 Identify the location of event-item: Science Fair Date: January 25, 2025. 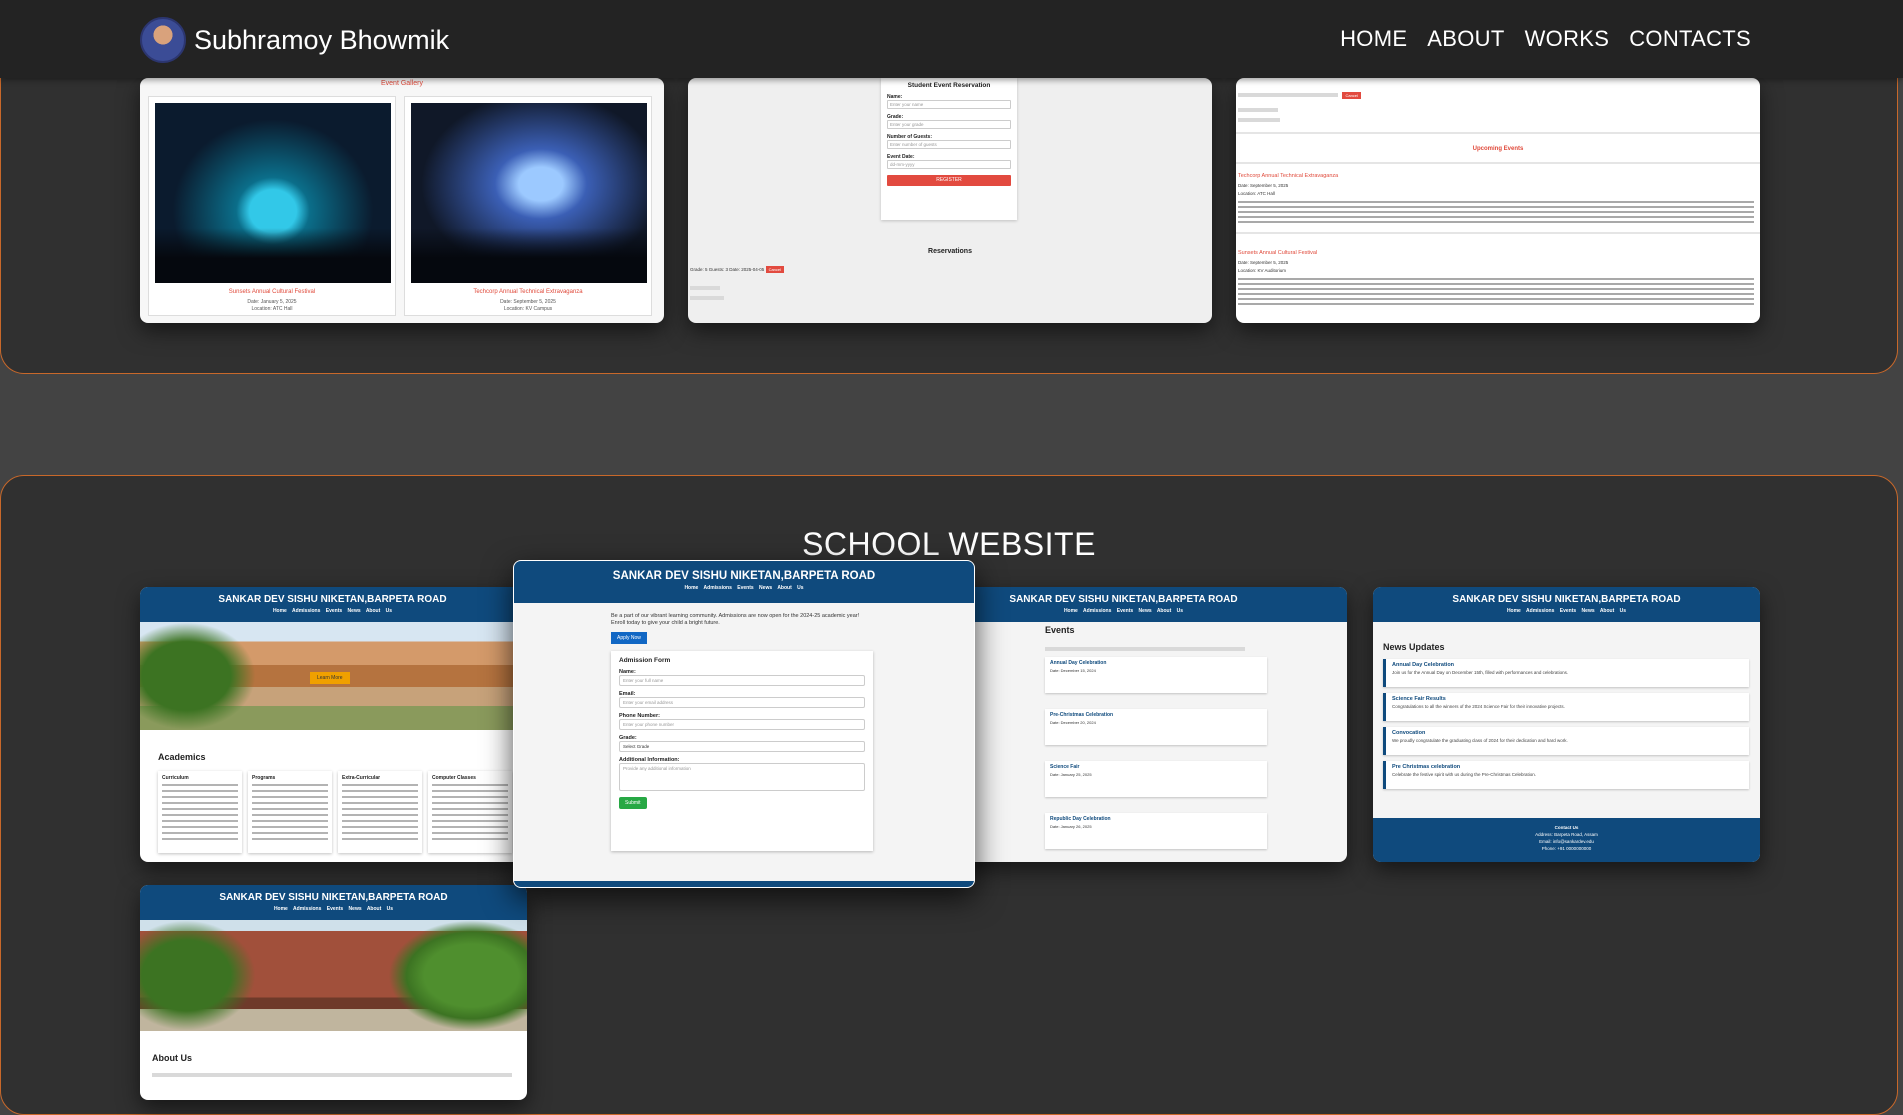
(1156, 779).